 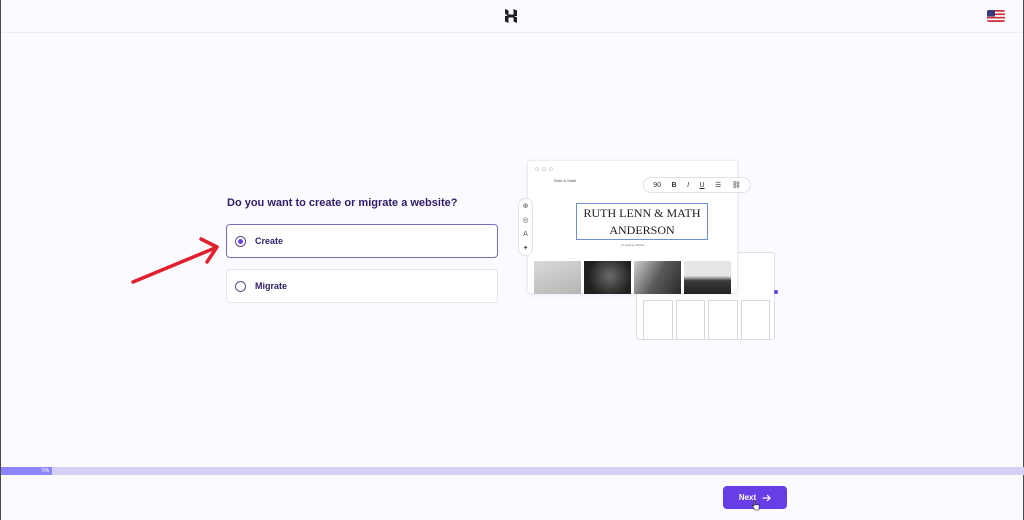 What do you see at coordinates (642, 213) in the screenshot?
I see `mock-hero-title-line1: RUTH LENN & MATH` at bounding box center [642, 213].